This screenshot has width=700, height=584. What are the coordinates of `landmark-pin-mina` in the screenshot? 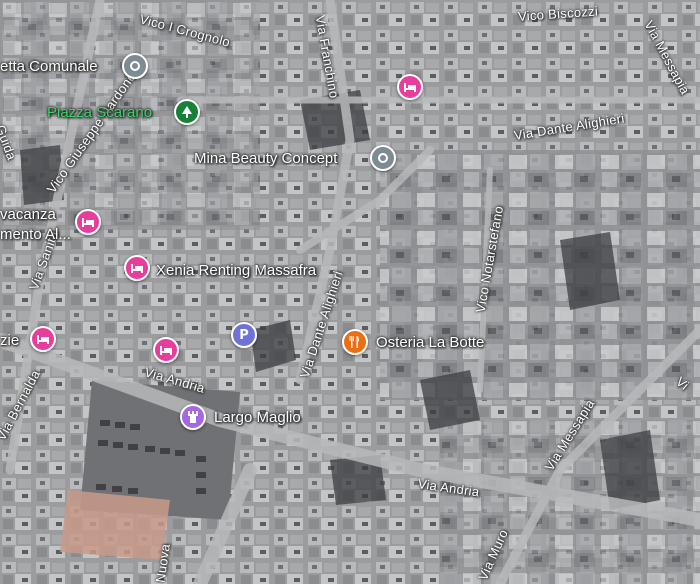 It's located at (383, 158).